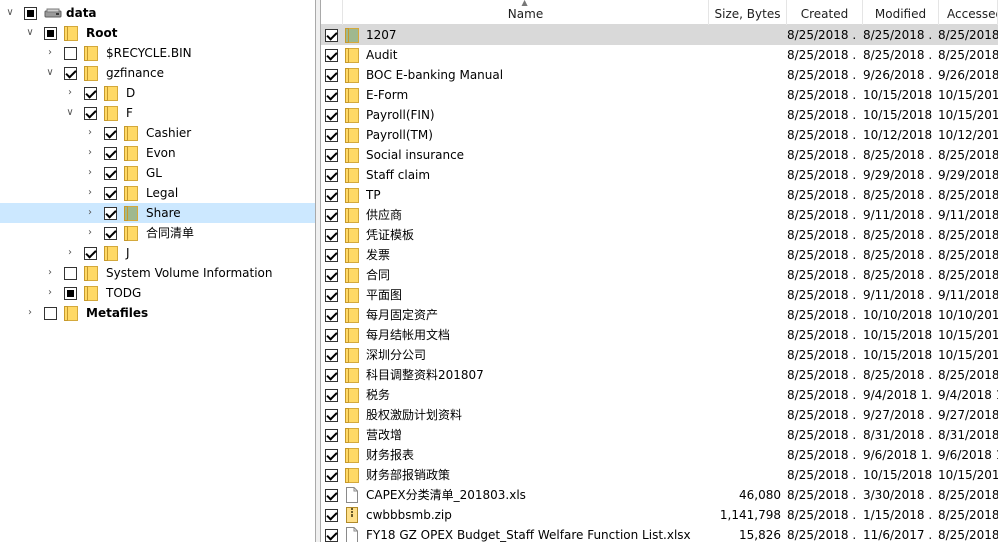  What do you see at coordinates (526, 12) in the screenshot?
I see `column-header-name: ▲ Name` at bounding box center [526, 12].